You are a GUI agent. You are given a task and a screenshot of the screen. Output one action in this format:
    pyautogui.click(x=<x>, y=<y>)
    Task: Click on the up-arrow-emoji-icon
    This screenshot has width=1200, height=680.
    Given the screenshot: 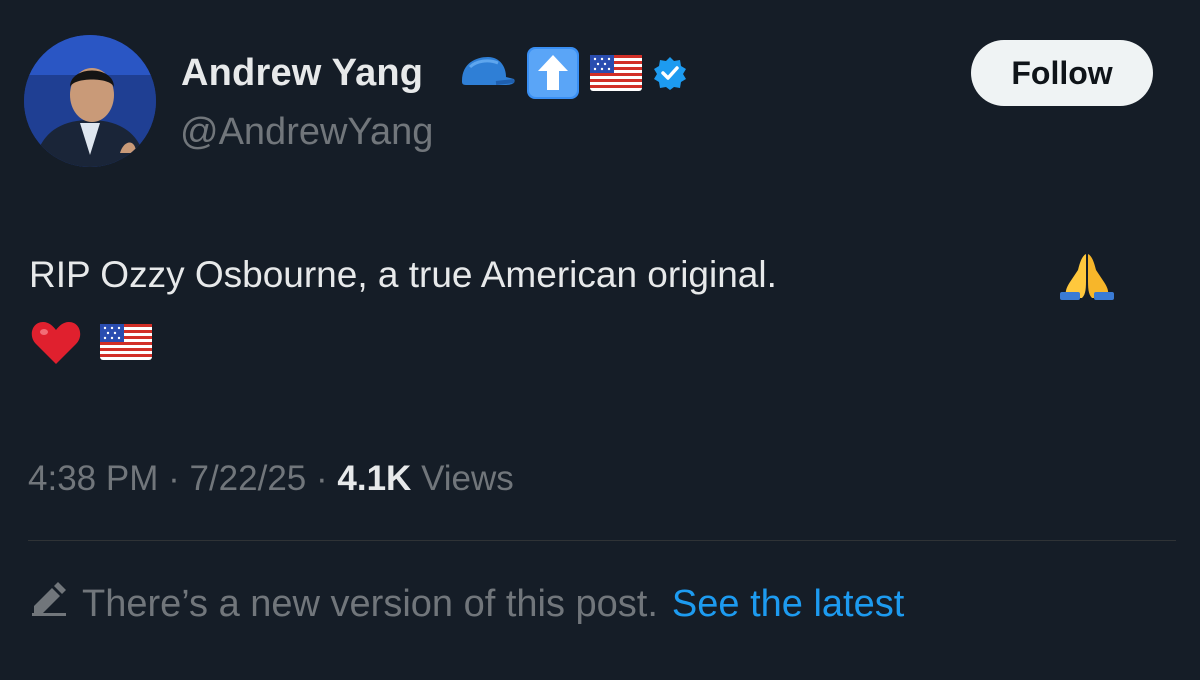 What is the action you would take?
    pyautogui.click(x=553, y=75)
    